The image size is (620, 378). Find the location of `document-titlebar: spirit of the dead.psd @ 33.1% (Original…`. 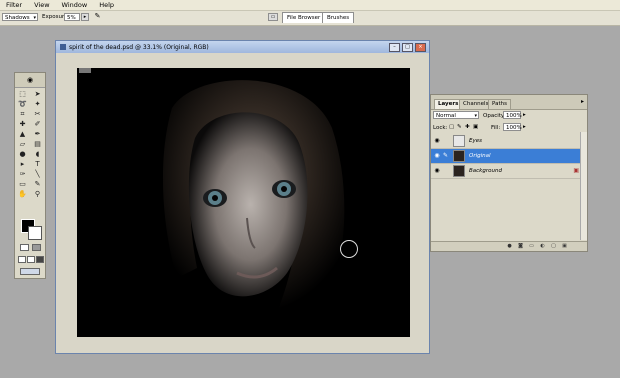

document-titlebar: spirit of the dead.psd @ 33.1% (Original… is located at coordinates (242, 47).